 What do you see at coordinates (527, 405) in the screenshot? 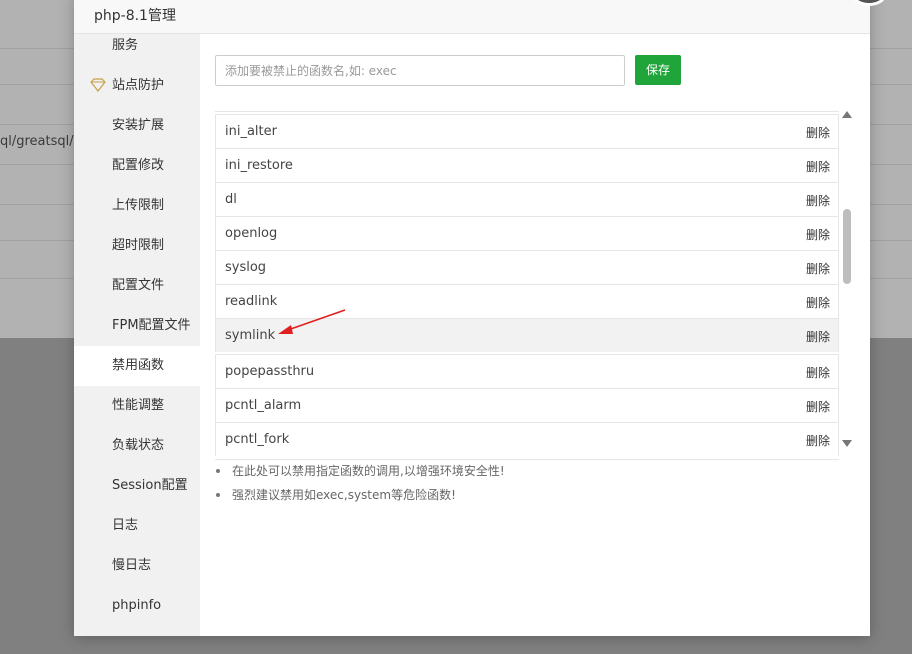
I see `table-row: pcntl_alarm 删除` at bounding box center [527, 405].